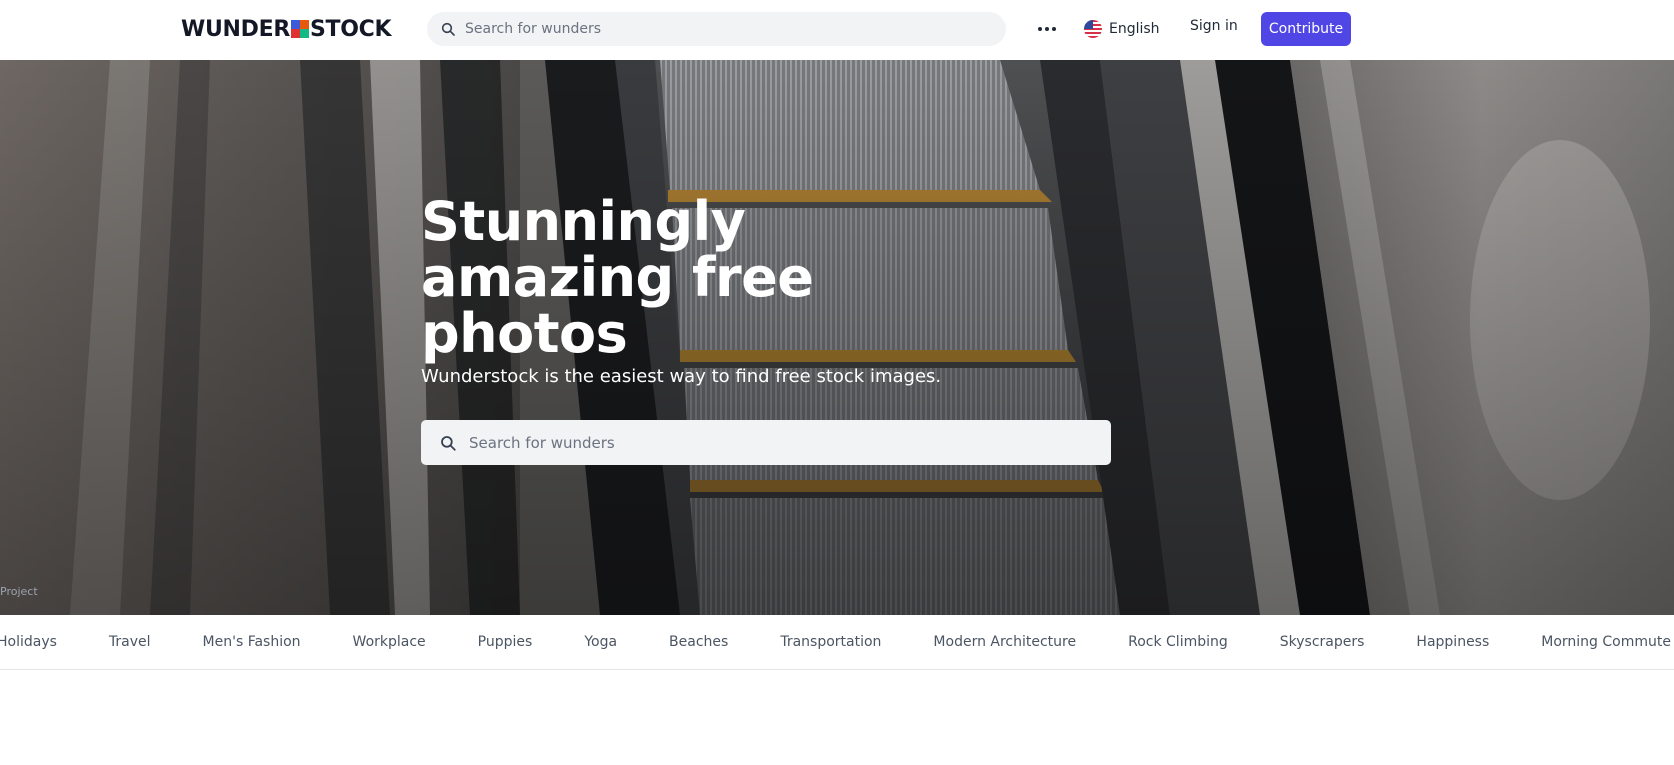 The height and width of the screenshot is (765, 1674). Describe the element at coordinates (1452, 642) in the screenshot. I see `category-happiness: Happiness` at that location.